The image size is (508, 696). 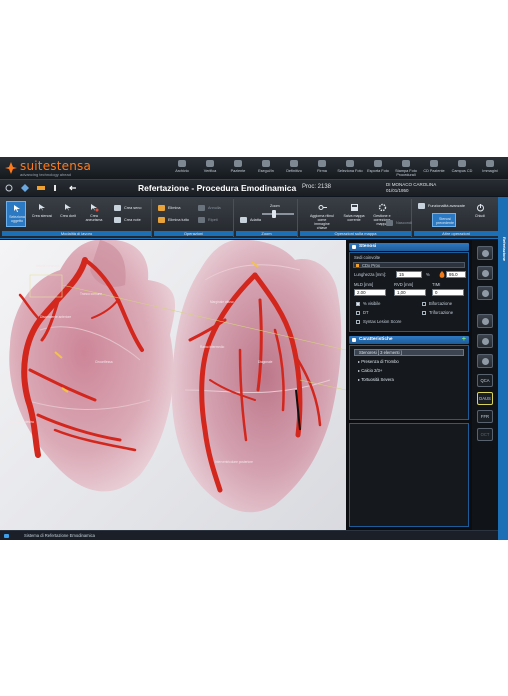 I want to click on advanced-icon, so click(x=421, y=206).